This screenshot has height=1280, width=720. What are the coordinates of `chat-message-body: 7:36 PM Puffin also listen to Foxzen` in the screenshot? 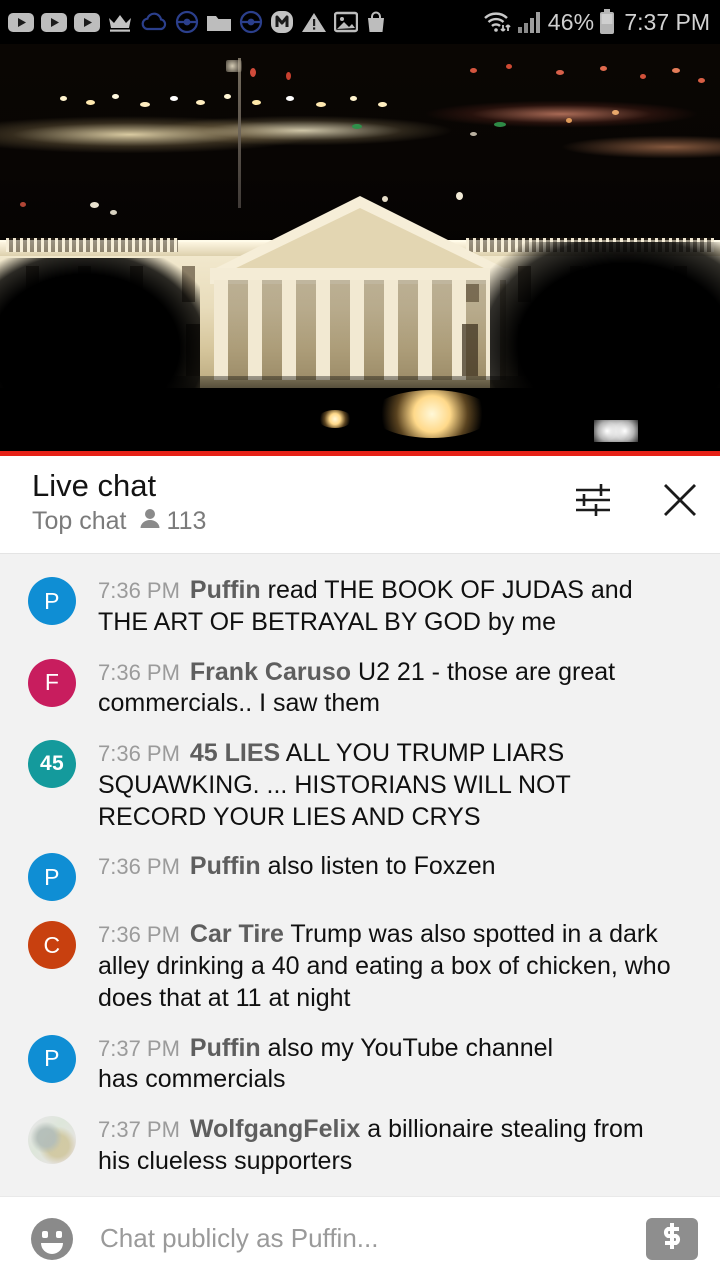 It's located at (297, 867).